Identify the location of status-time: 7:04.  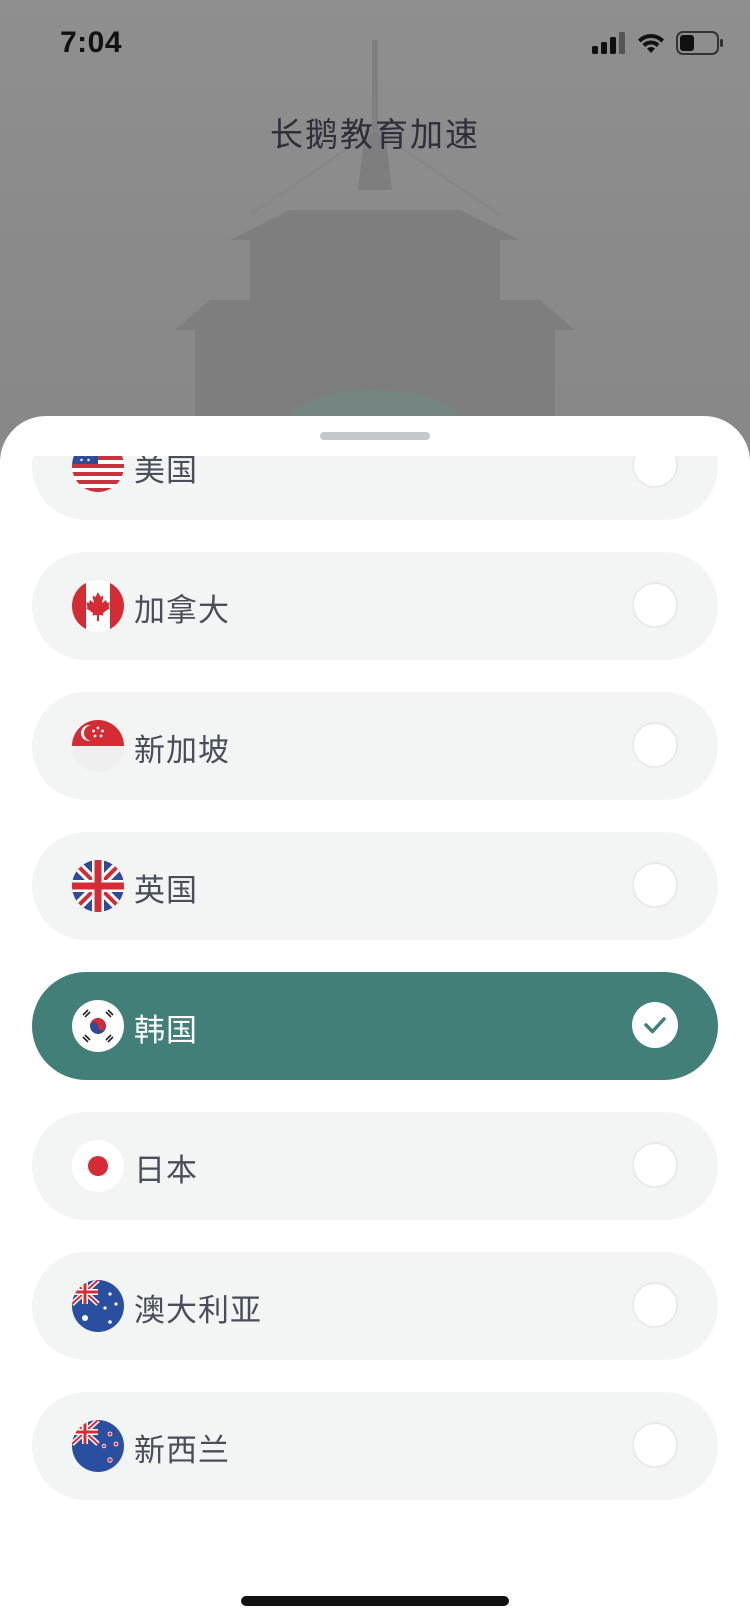
(91, 42).